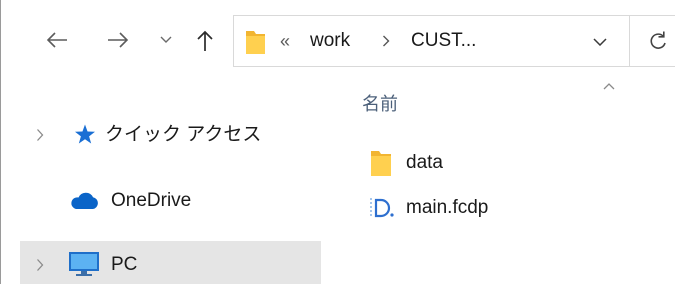  I want to click on forward-button, so click(118, 40).